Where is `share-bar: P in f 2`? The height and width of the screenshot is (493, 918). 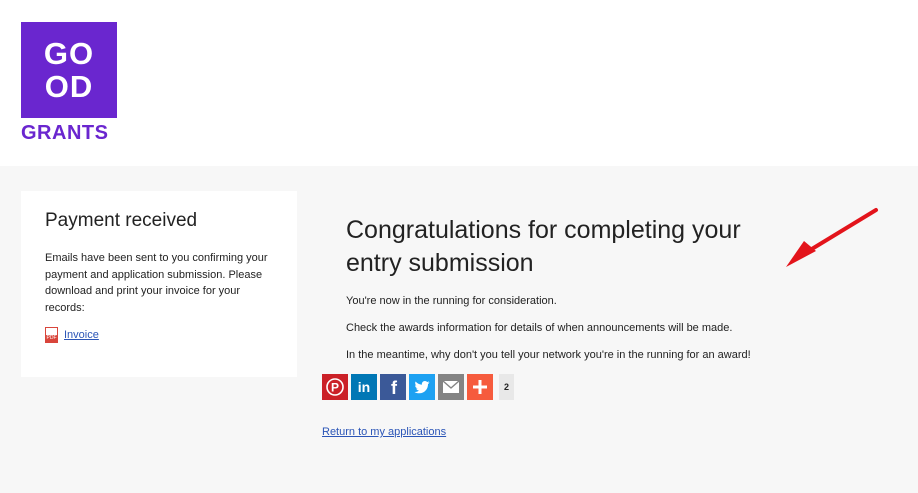 share-bar: P in f 2 is located at coordinates (418, 387).